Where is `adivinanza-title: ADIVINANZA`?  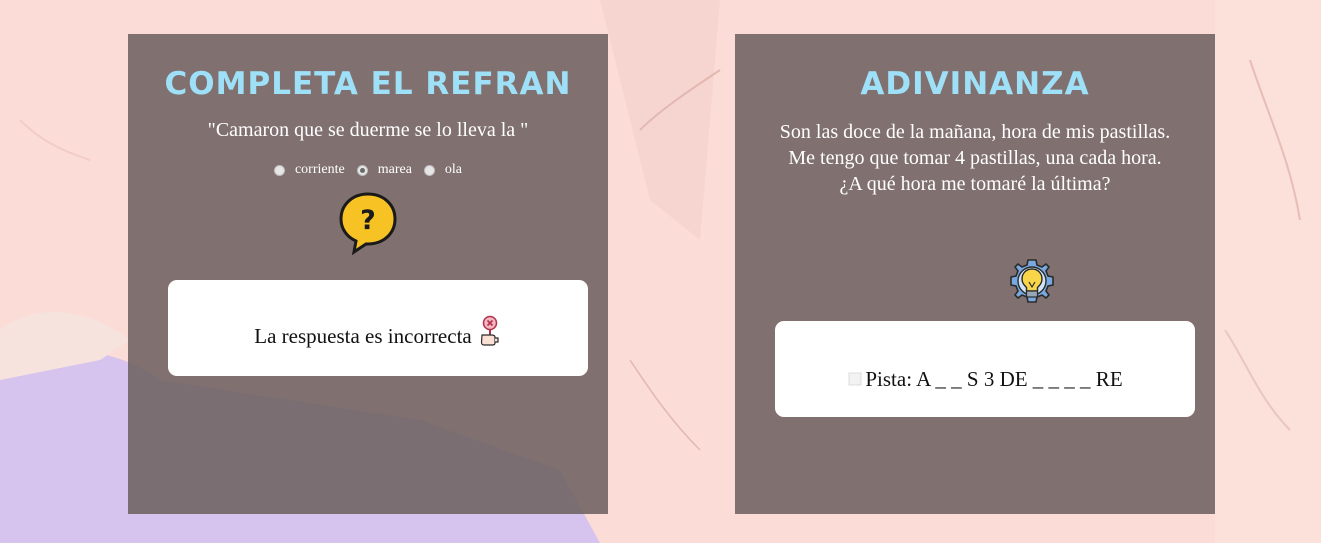 adivinanza-title: ADIVINANZA is located at coordinates (975, 84).